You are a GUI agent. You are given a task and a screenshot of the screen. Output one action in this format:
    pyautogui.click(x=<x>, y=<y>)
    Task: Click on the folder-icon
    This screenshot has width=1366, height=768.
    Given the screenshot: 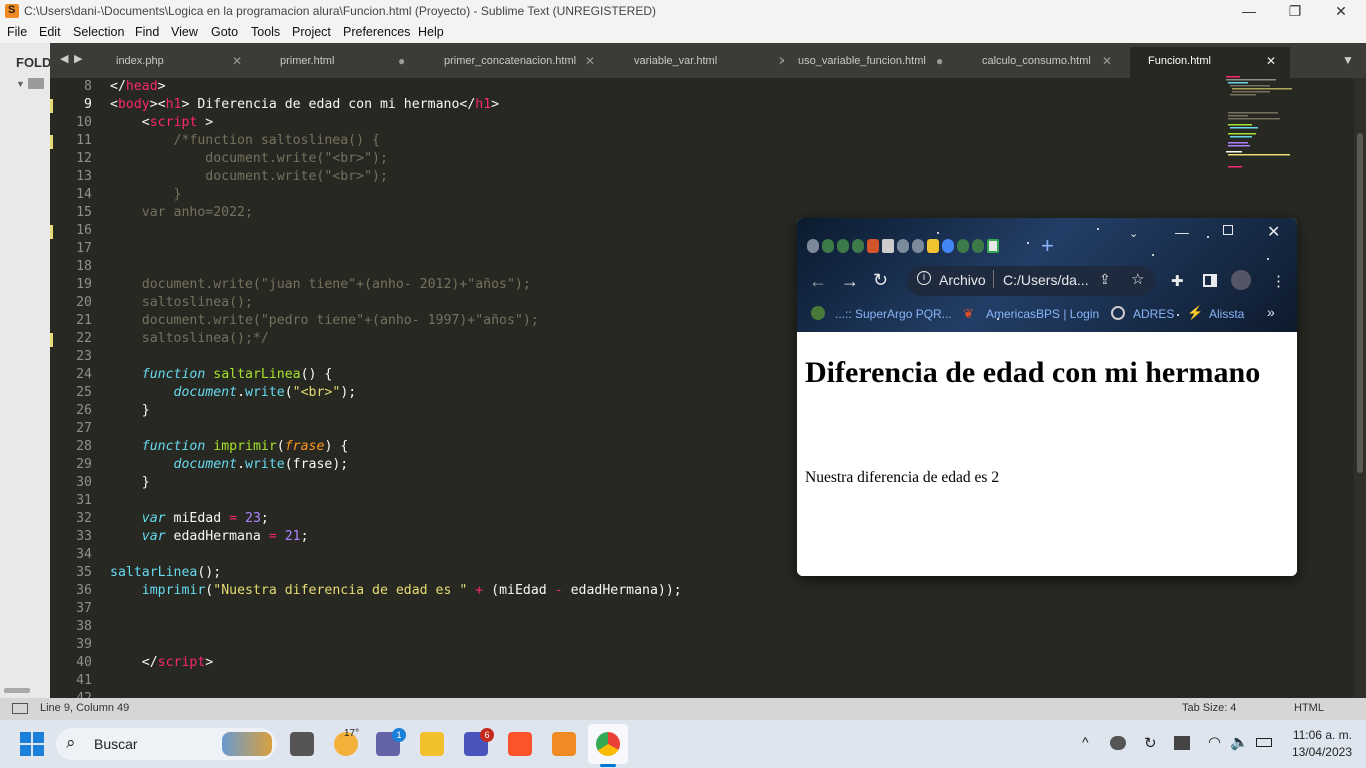 What is the action you would take?
    pyautogui.click(x=36, y=83)
    